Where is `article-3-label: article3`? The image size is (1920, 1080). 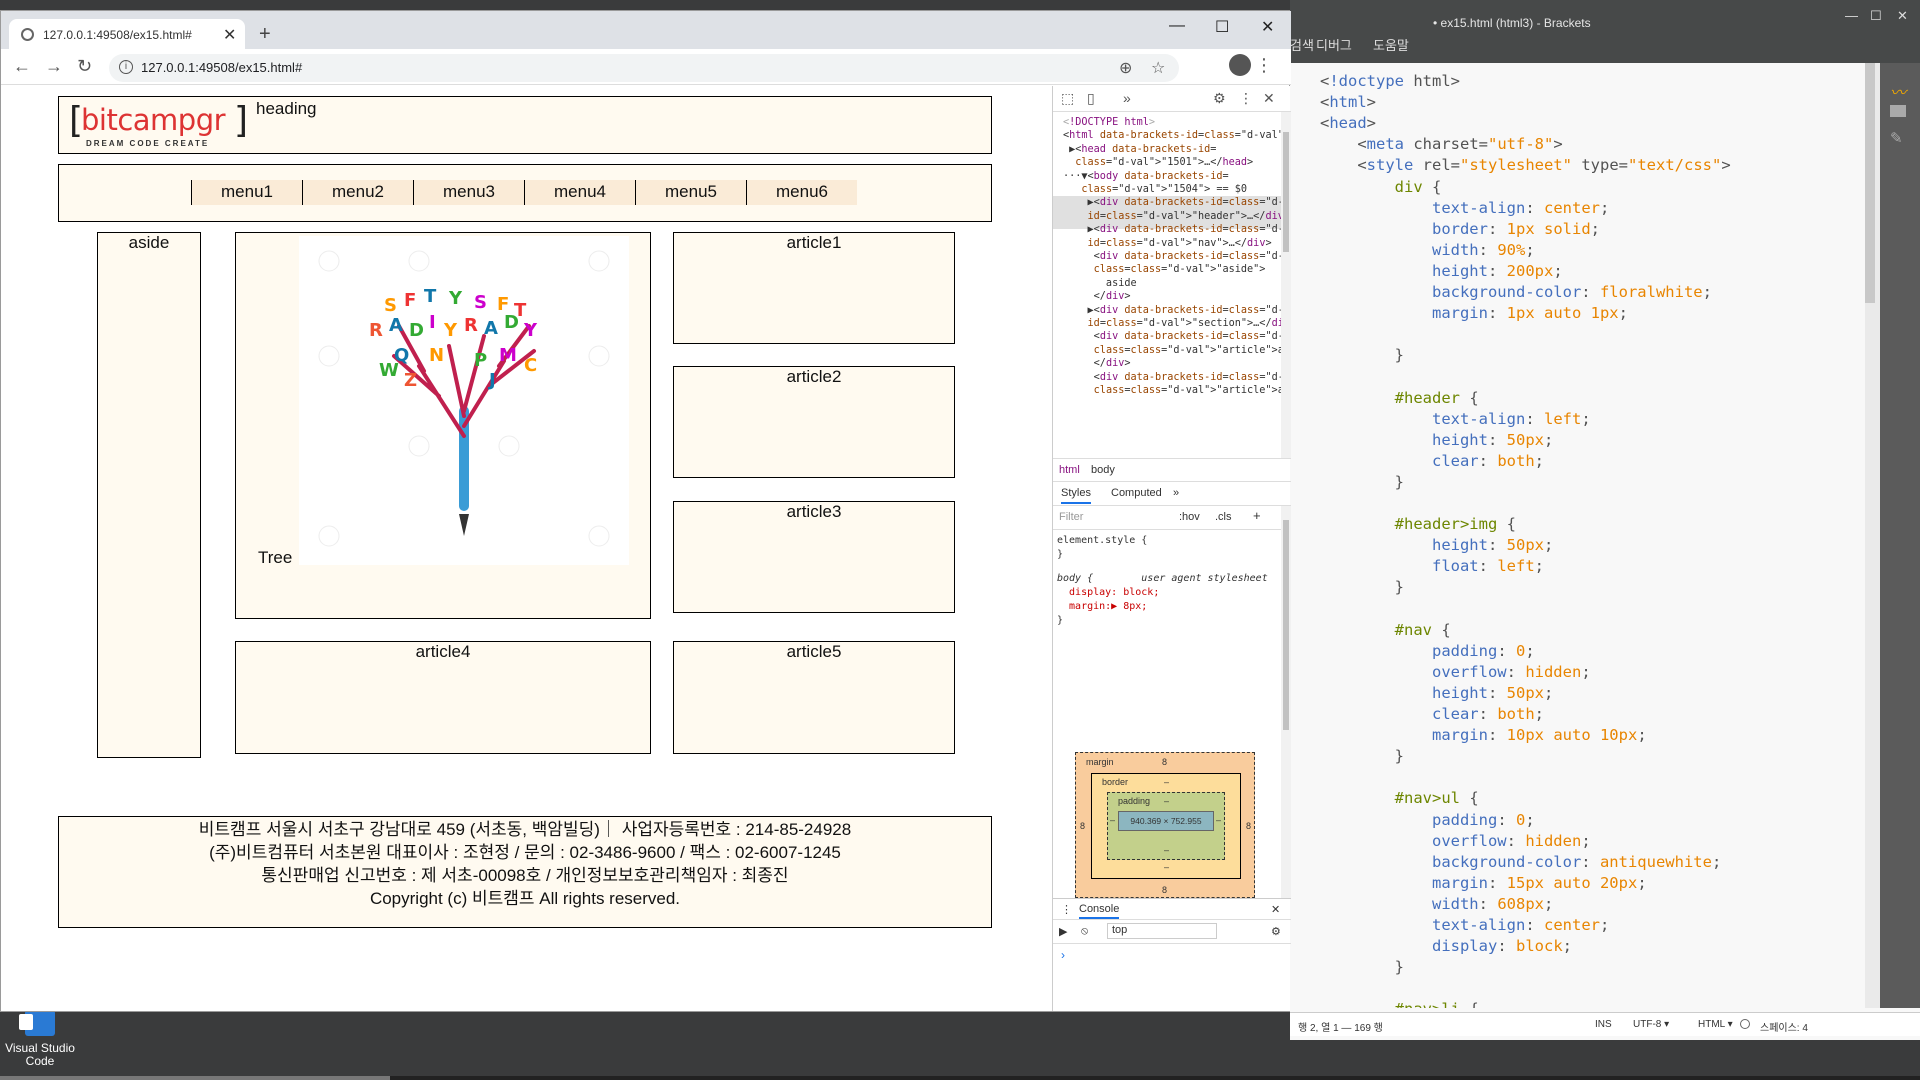
article-3-label: article3 is located at coordinates (814, 511).